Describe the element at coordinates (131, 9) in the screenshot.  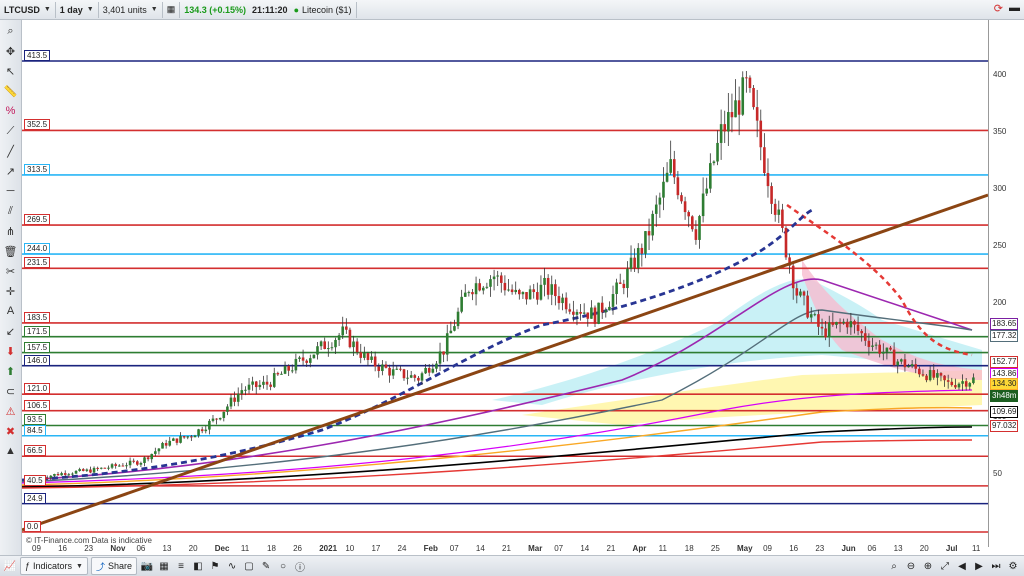
I see `units-selector: 3,401 units ▼` at that location.